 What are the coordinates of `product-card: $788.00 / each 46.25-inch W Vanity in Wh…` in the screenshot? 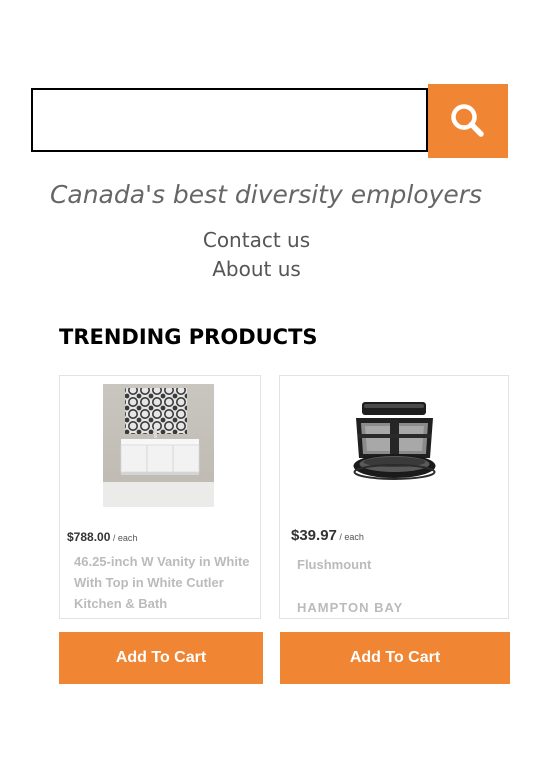 It's located at (160, 497).